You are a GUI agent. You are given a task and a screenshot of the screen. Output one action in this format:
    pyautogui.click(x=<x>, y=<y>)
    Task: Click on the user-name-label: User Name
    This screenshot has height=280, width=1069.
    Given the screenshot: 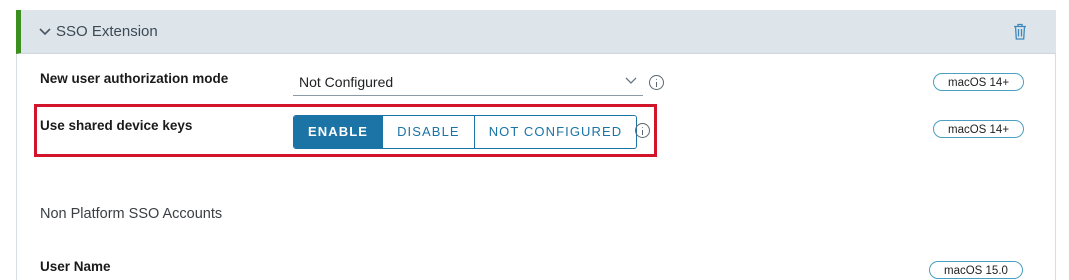 What is the action you would take?
    pyautogui.click(x=75, y=266)
    